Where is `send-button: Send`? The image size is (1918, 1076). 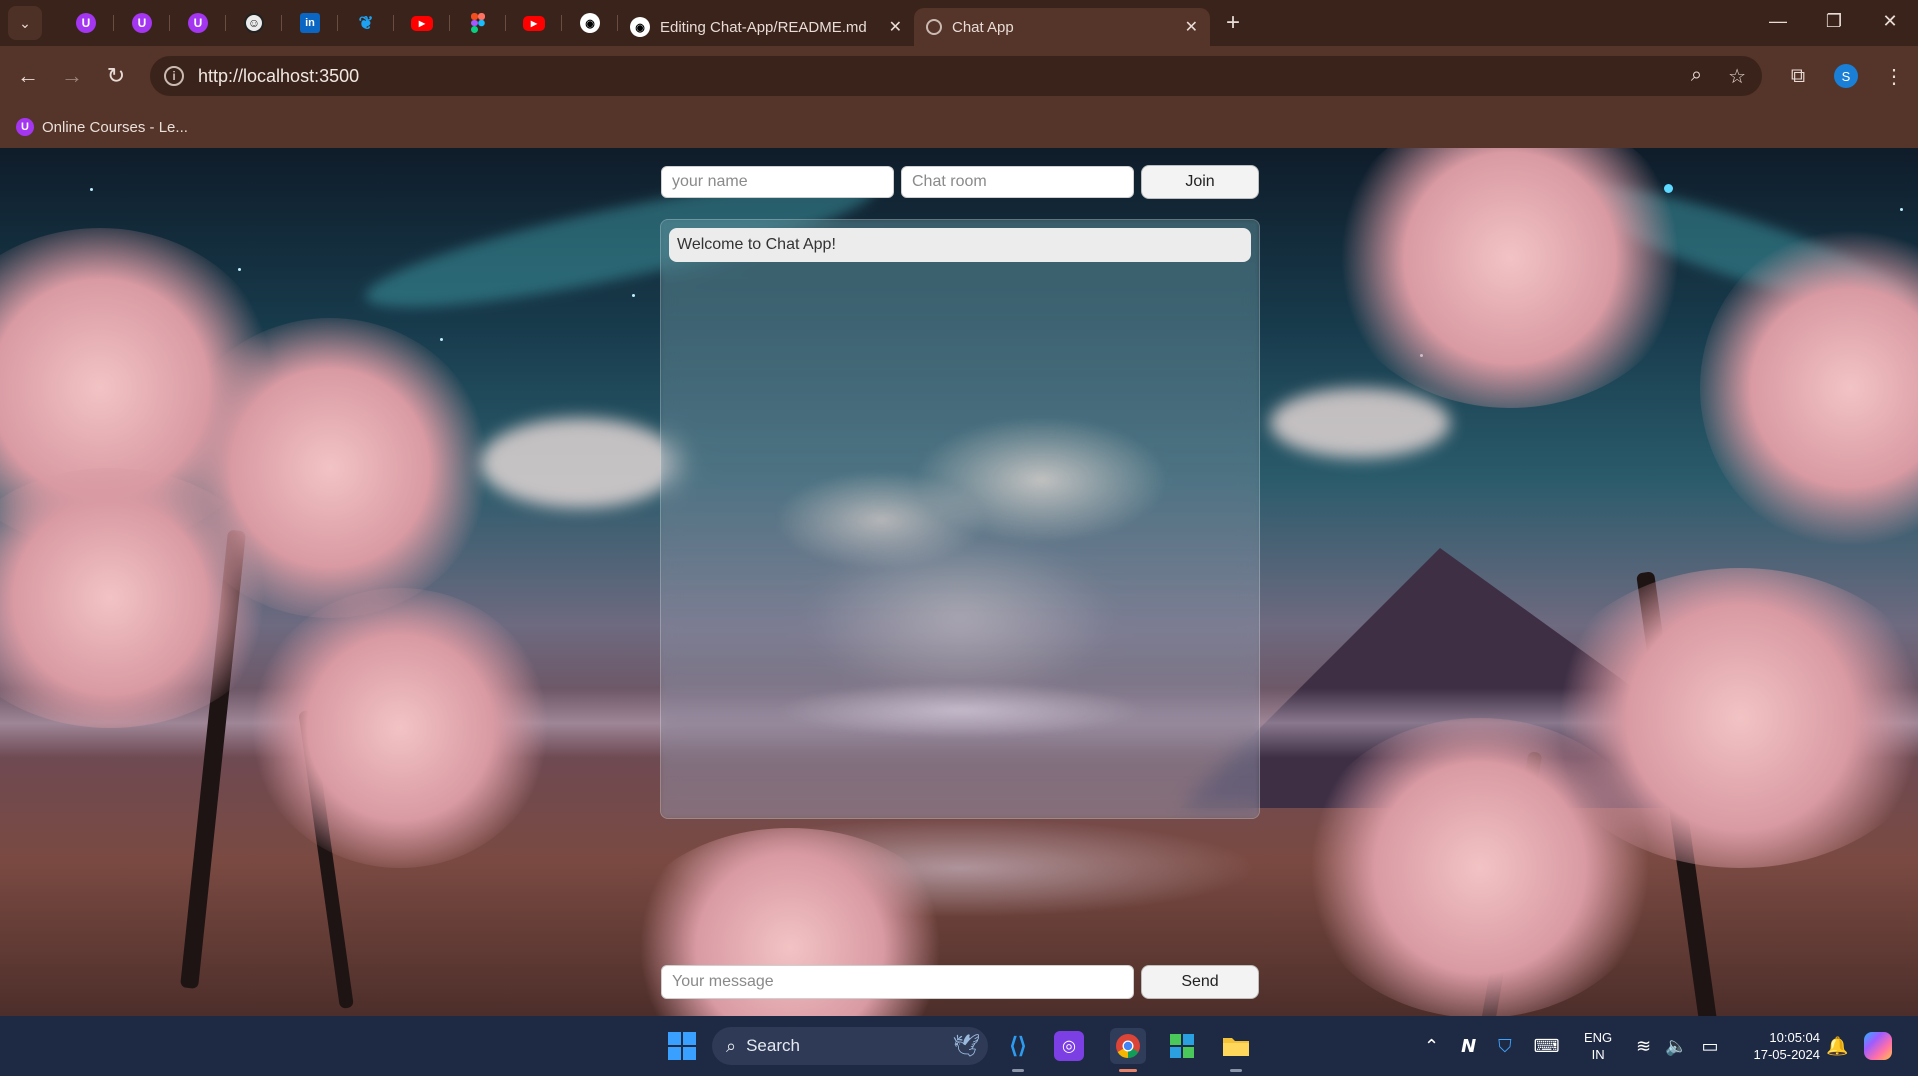
send-button: Send is located at coordinates (1200, 982).